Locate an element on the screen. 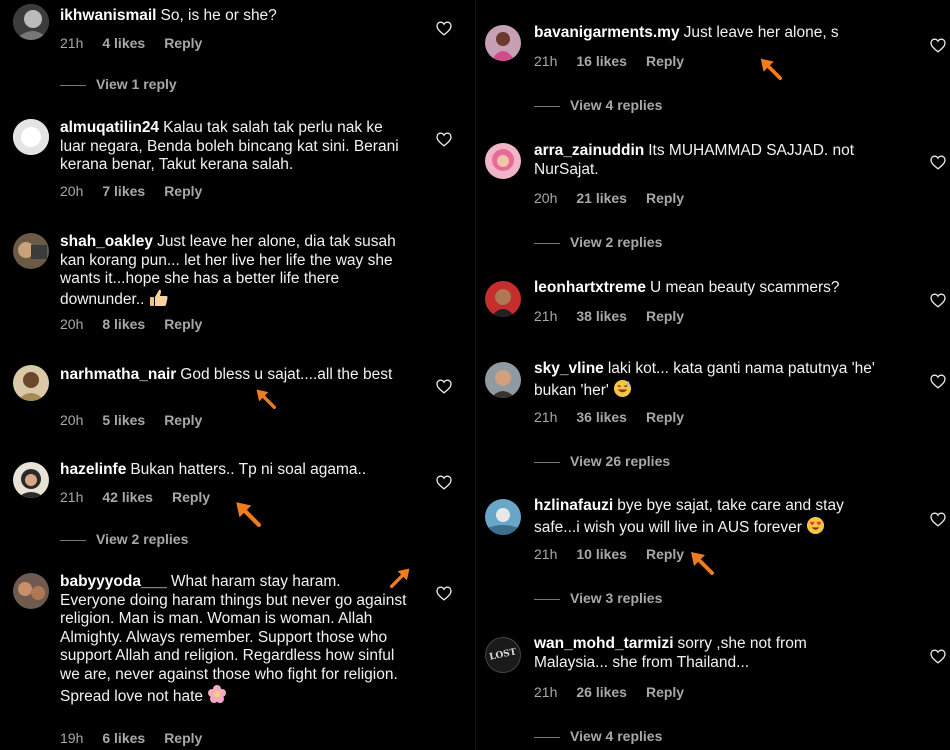  comment-text: Just leave her alone, s is located at coordinates (761, 32).